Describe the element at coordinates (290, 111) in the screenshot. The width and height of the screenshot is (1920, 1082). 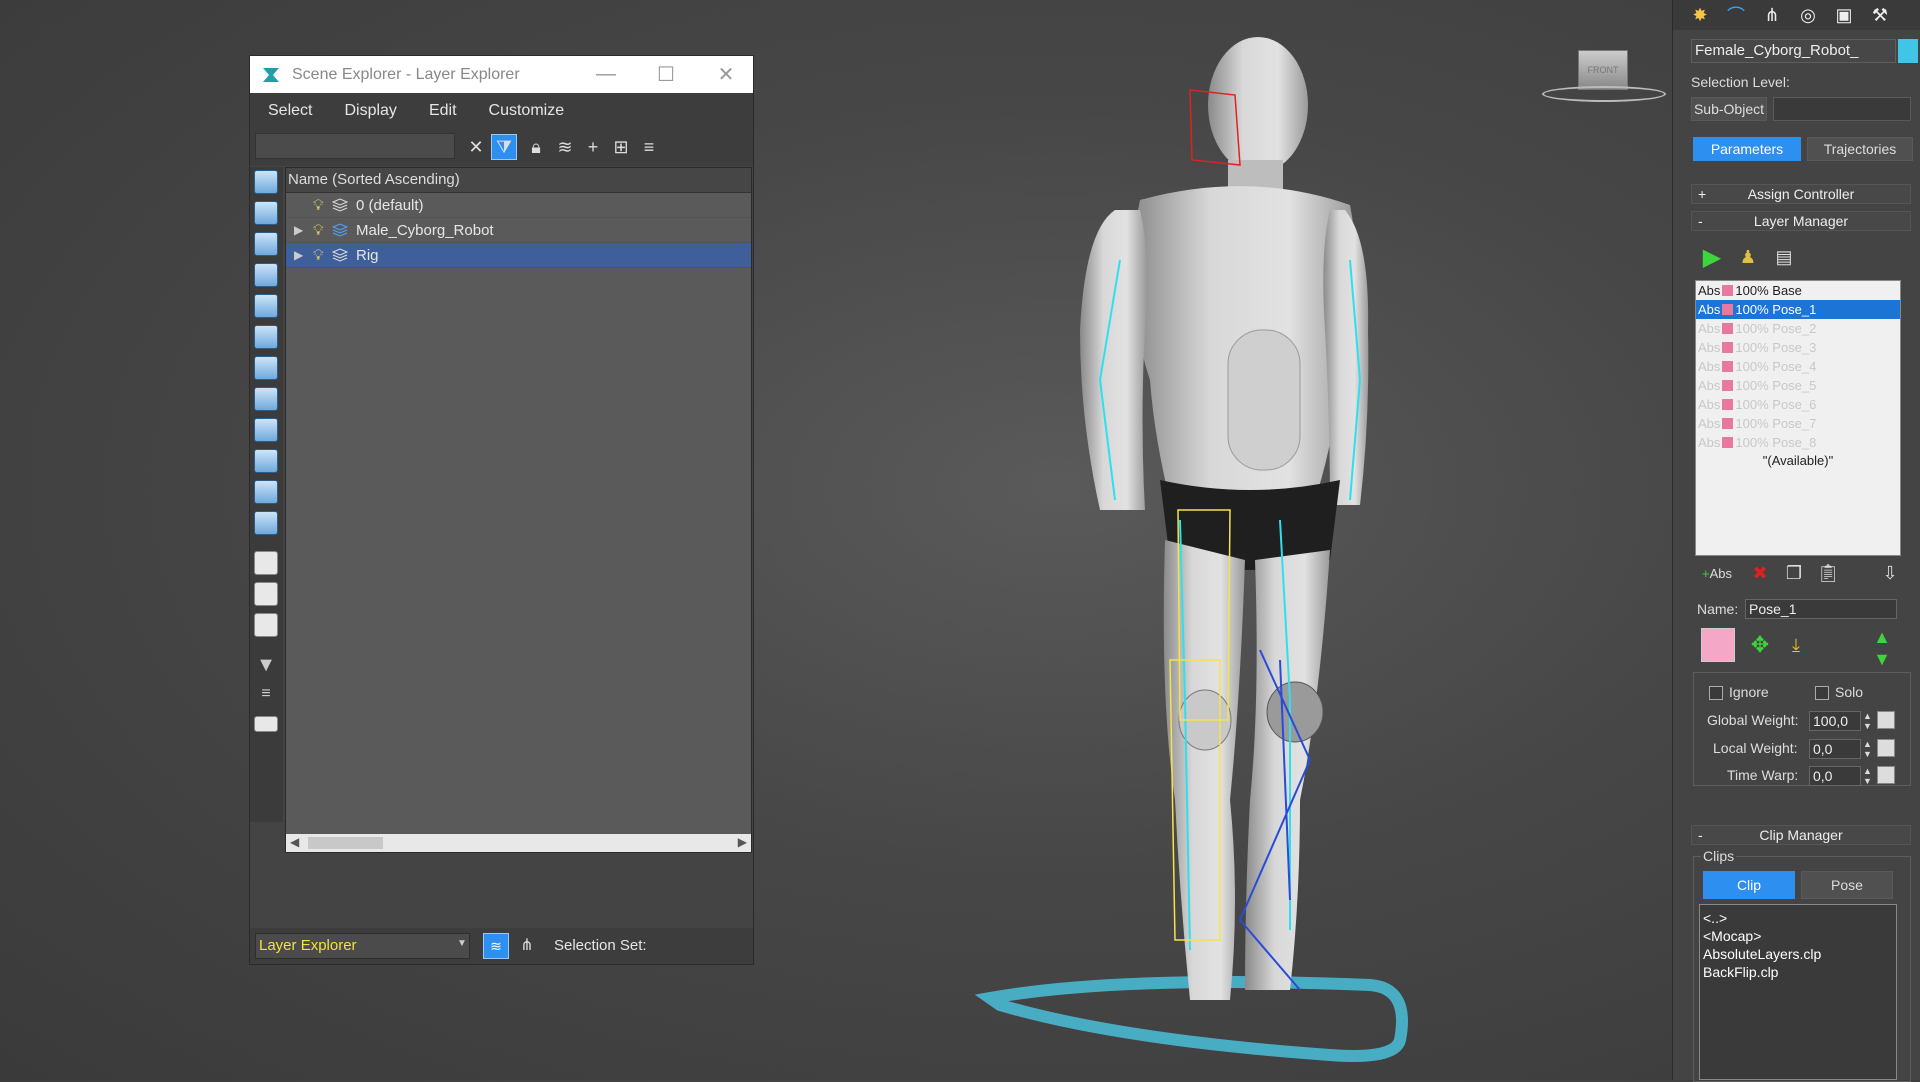
I see `menu-select: Select` at that location.